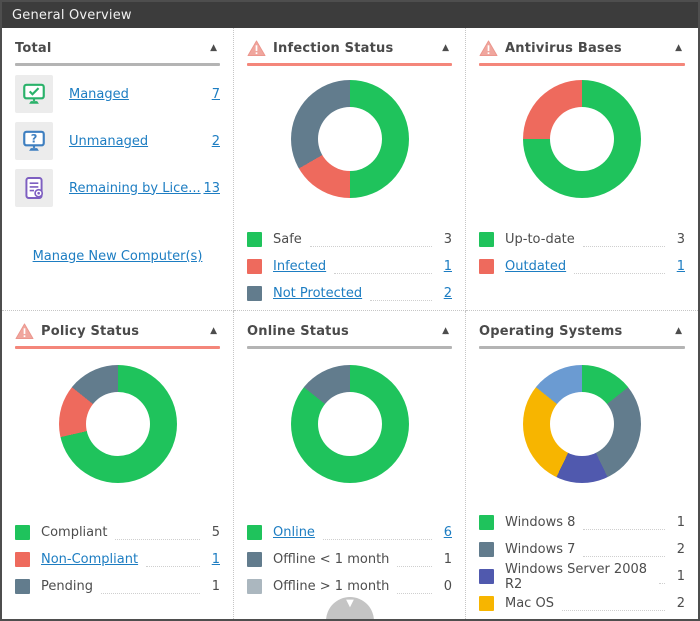 The width and height of the screenshot is (700, 621). Describe the element at coordinates (582, 139) in the screenshot. I see `antivirus-bases-donut-chart` at that location.